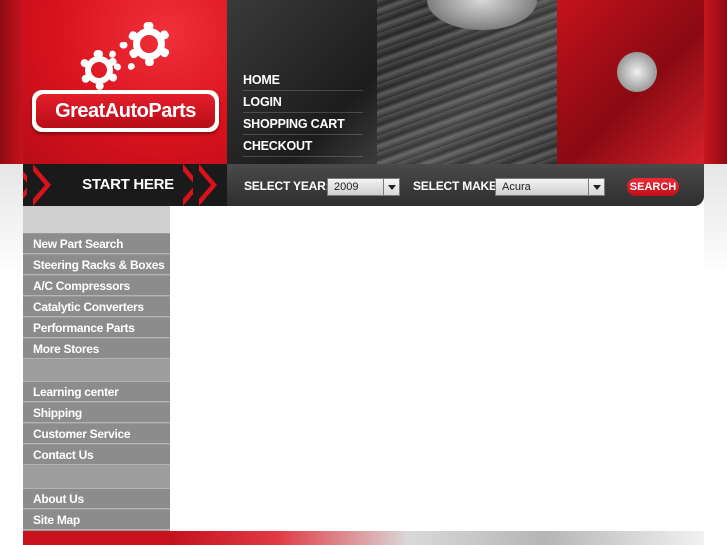 The image size is (727, 545). What do you see at coordinates (128, 184) in the screenshot?
I see `start-here-label: START HERE` at bounding box center [128, 184].